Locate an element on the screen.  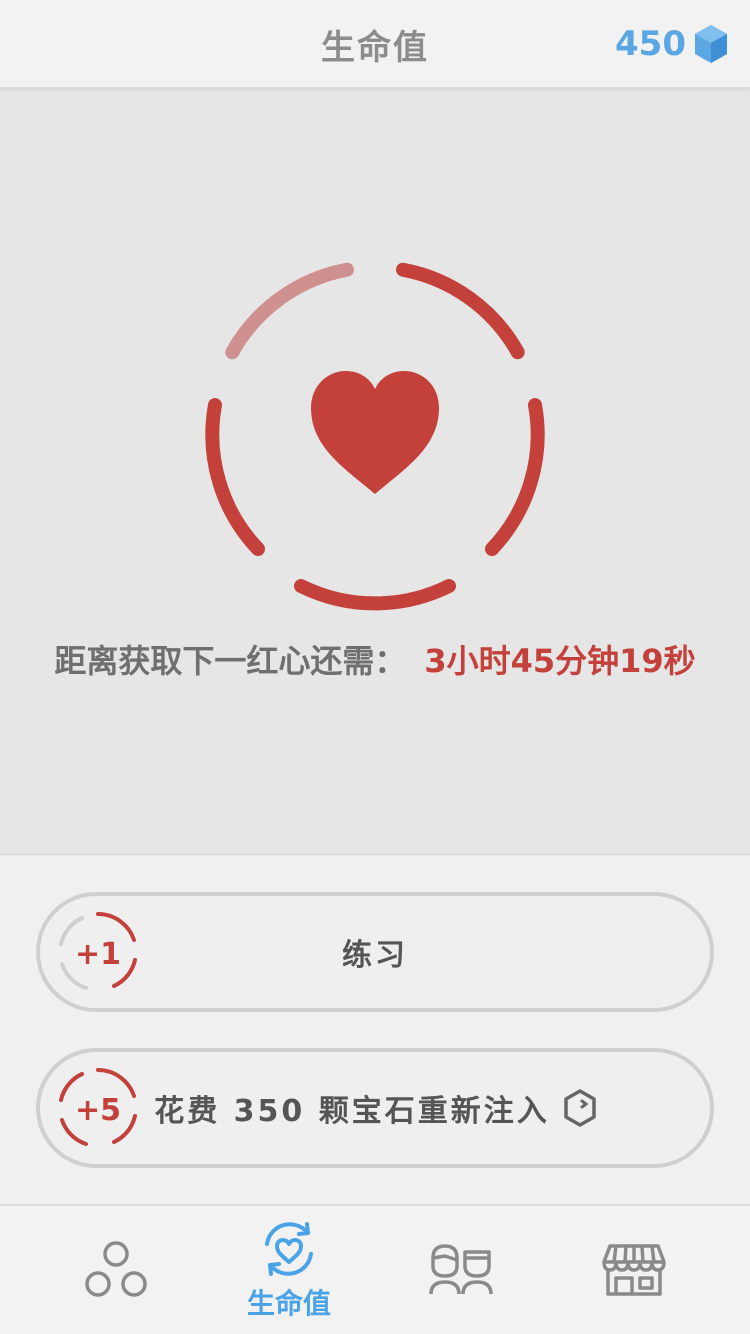
refill-label: 花费 350 颗宝石重新注入 is located at coordinates (352, 1111).